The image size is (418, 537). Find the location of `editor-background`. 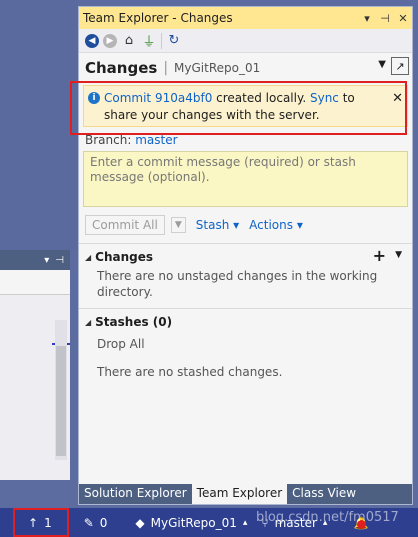

editor-background is located at coordinates (39, 125).